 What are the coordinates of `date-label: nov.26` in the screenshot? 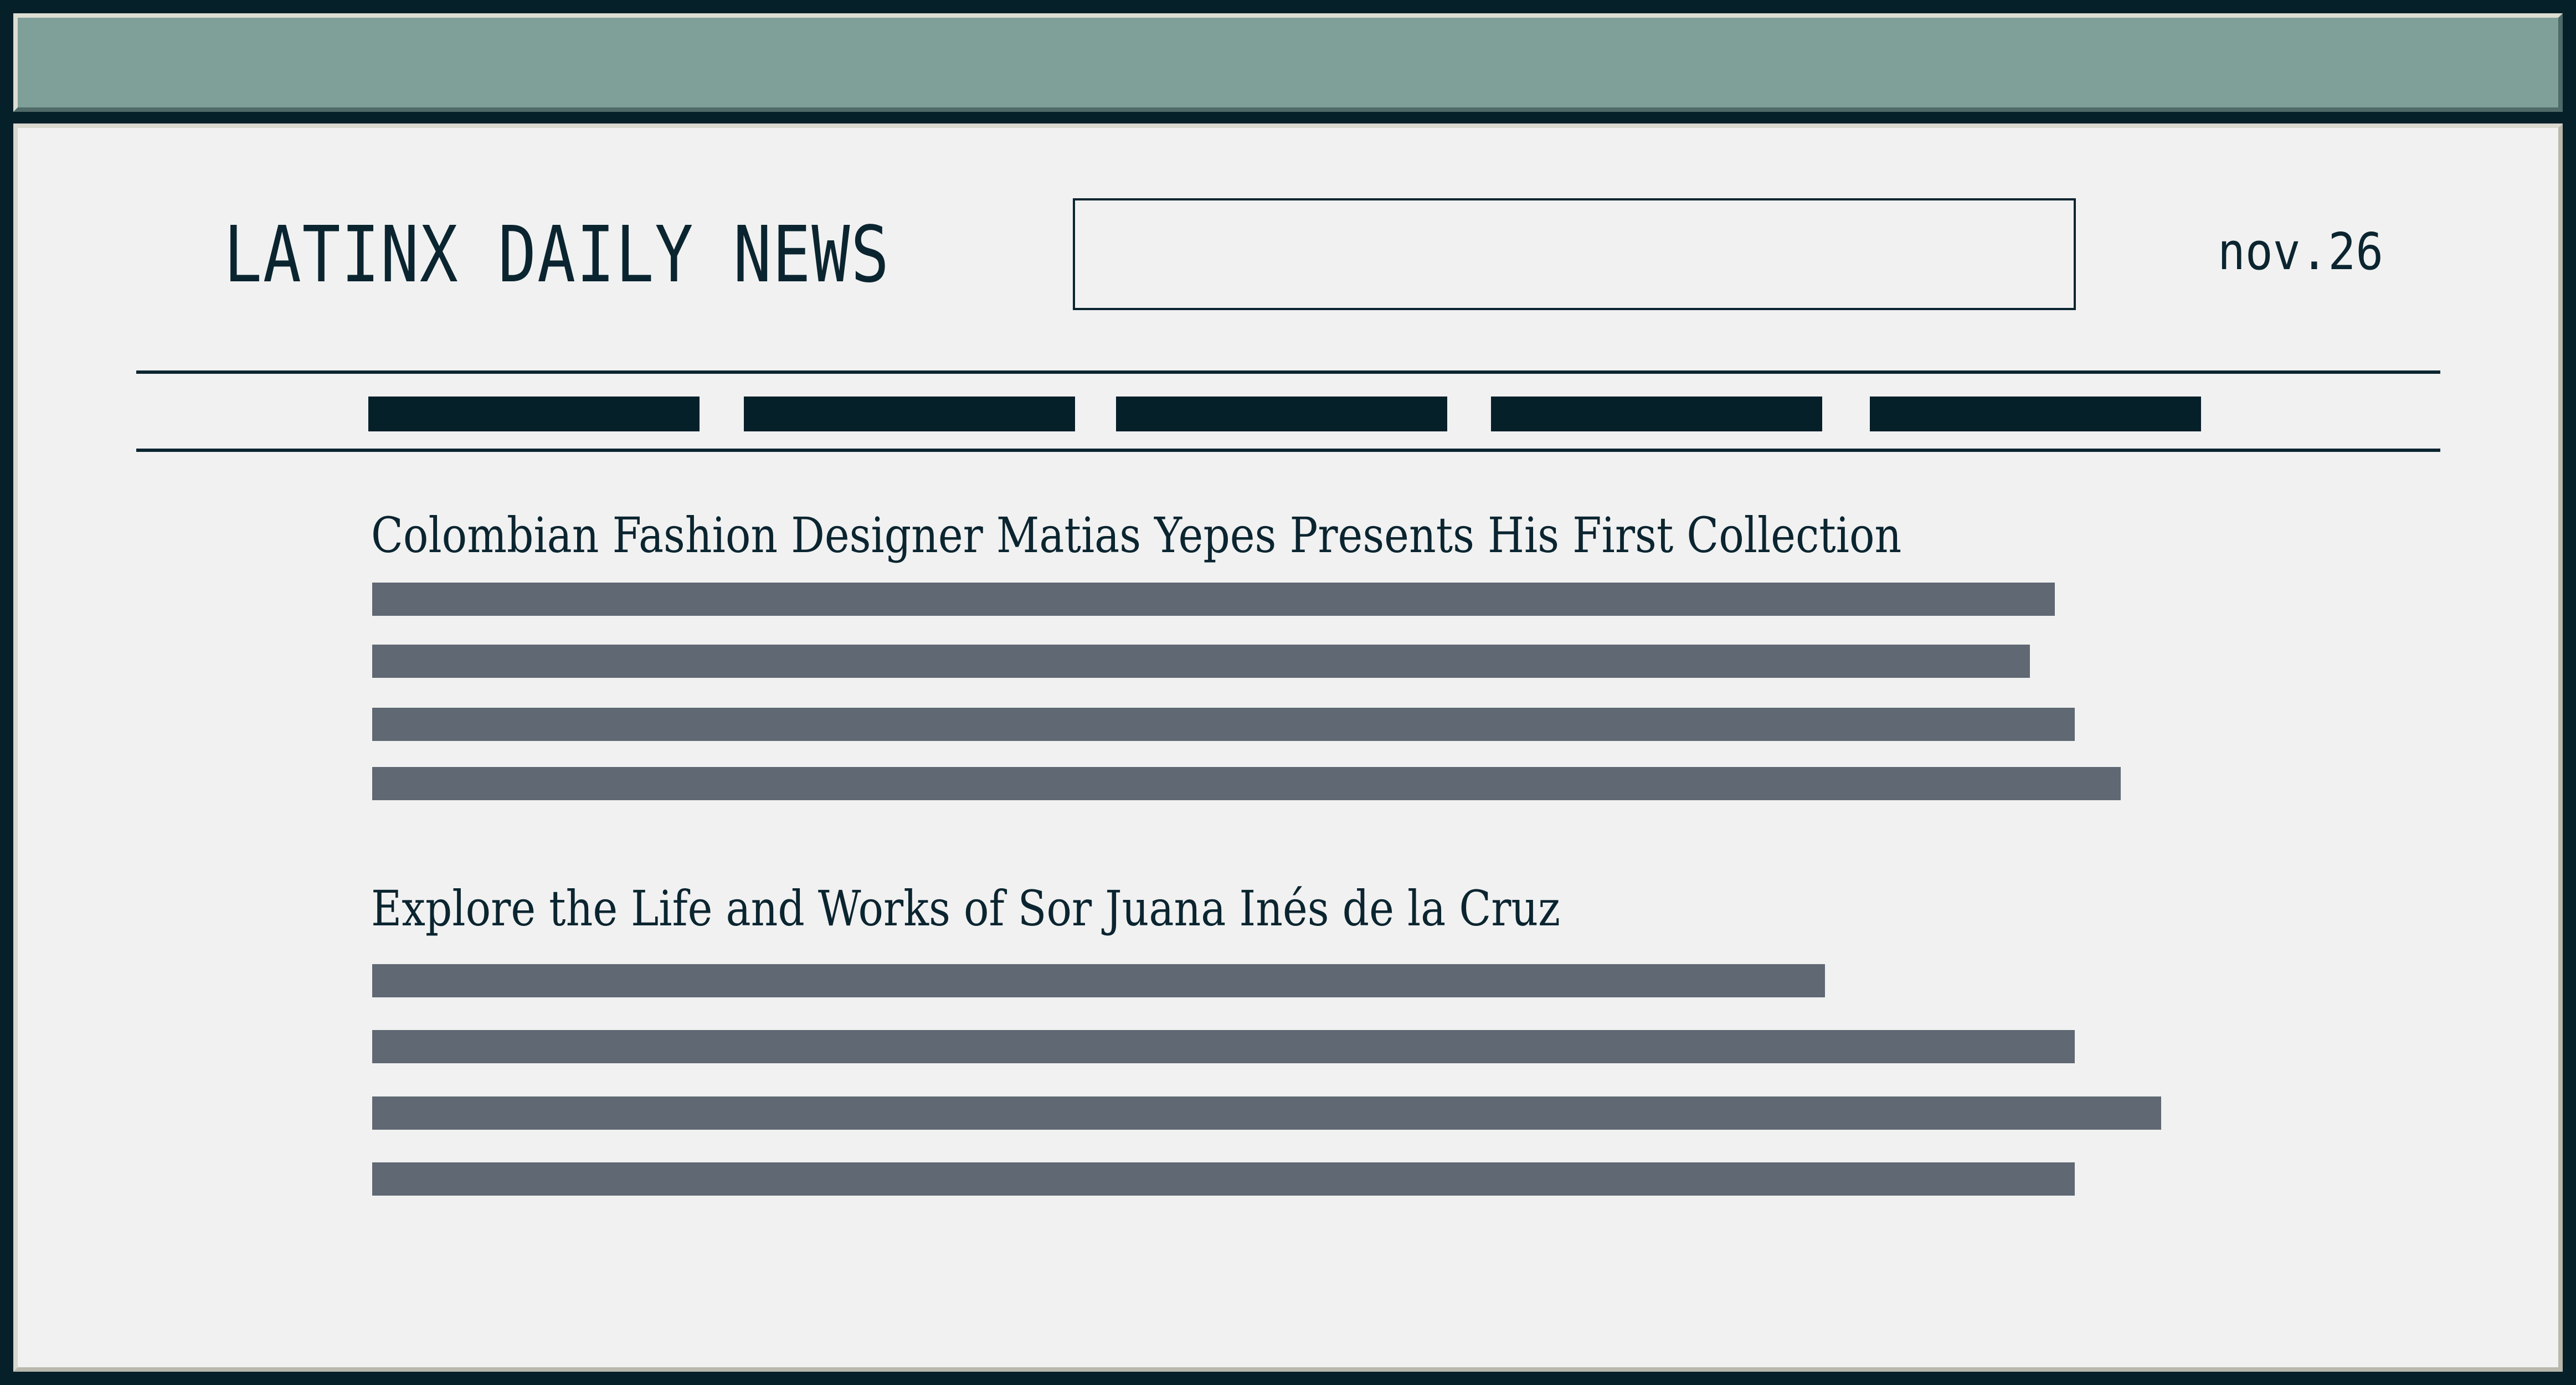 It's located at (2301, 251).